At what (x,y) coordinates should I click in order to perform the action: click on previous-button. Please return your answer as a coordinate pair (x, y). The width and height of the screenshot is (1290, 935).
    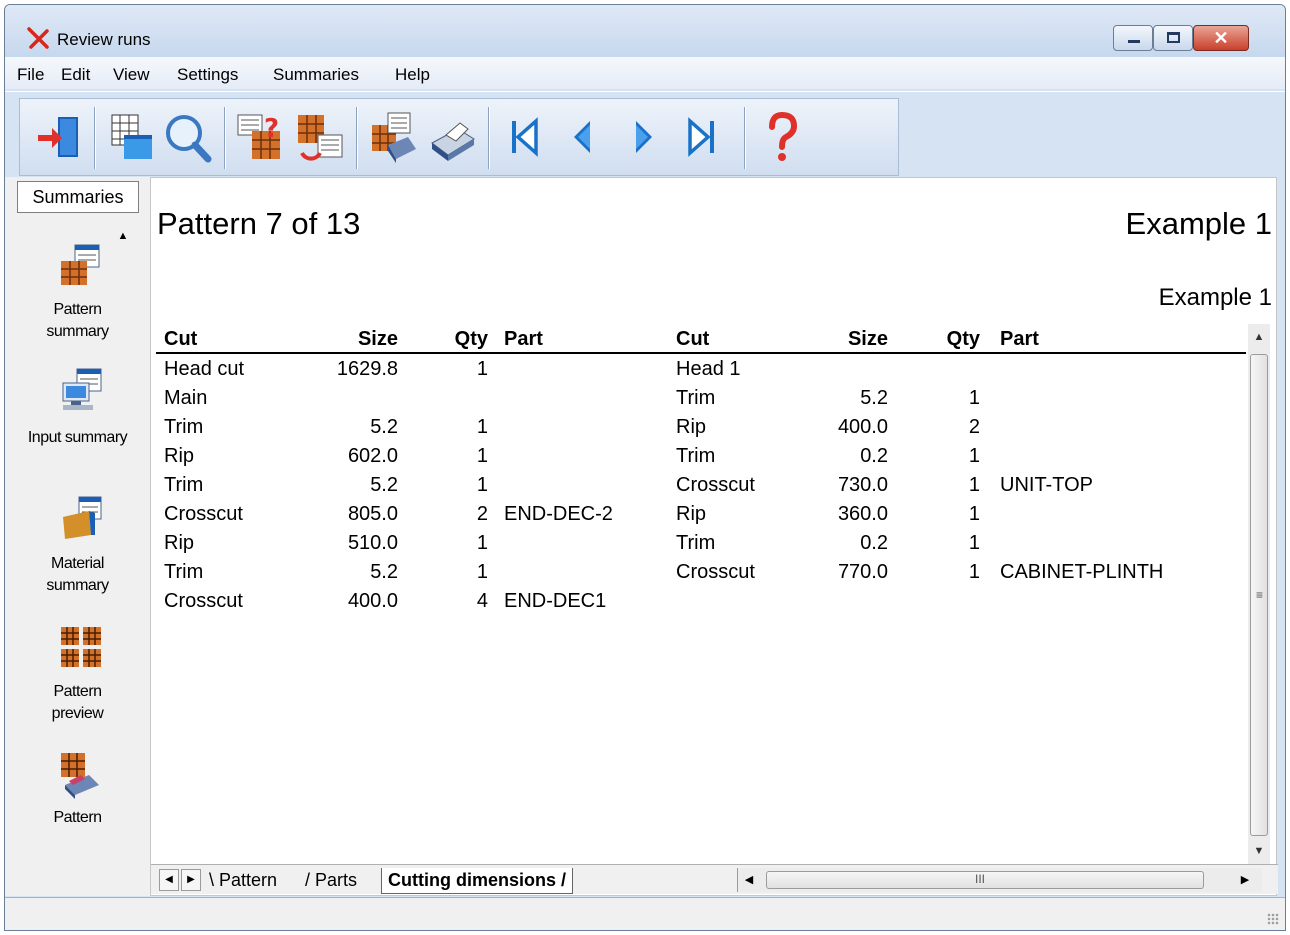
    Looking at the image, I should click on (584, 138).